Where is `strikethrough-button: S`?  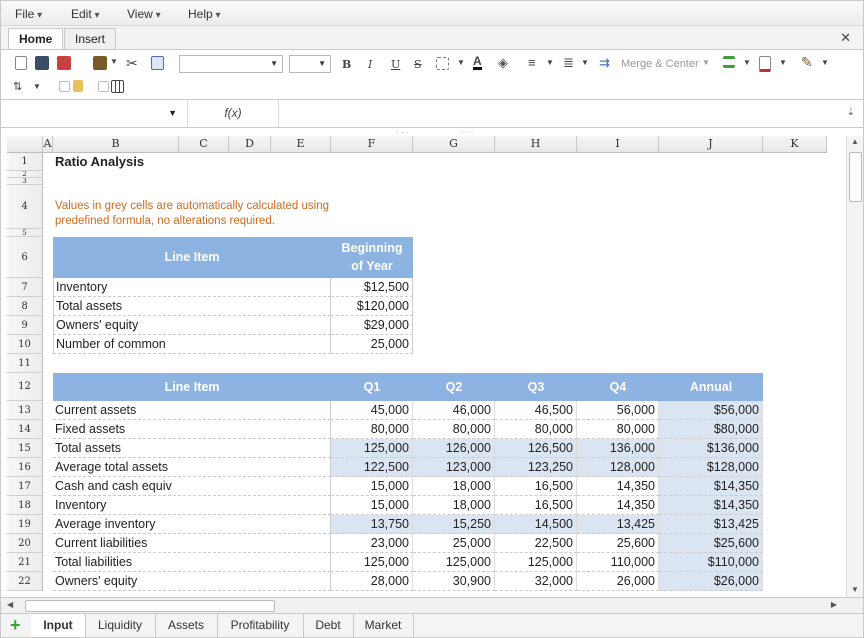 strikethrough-button: S is located at coordinates (418, 64).